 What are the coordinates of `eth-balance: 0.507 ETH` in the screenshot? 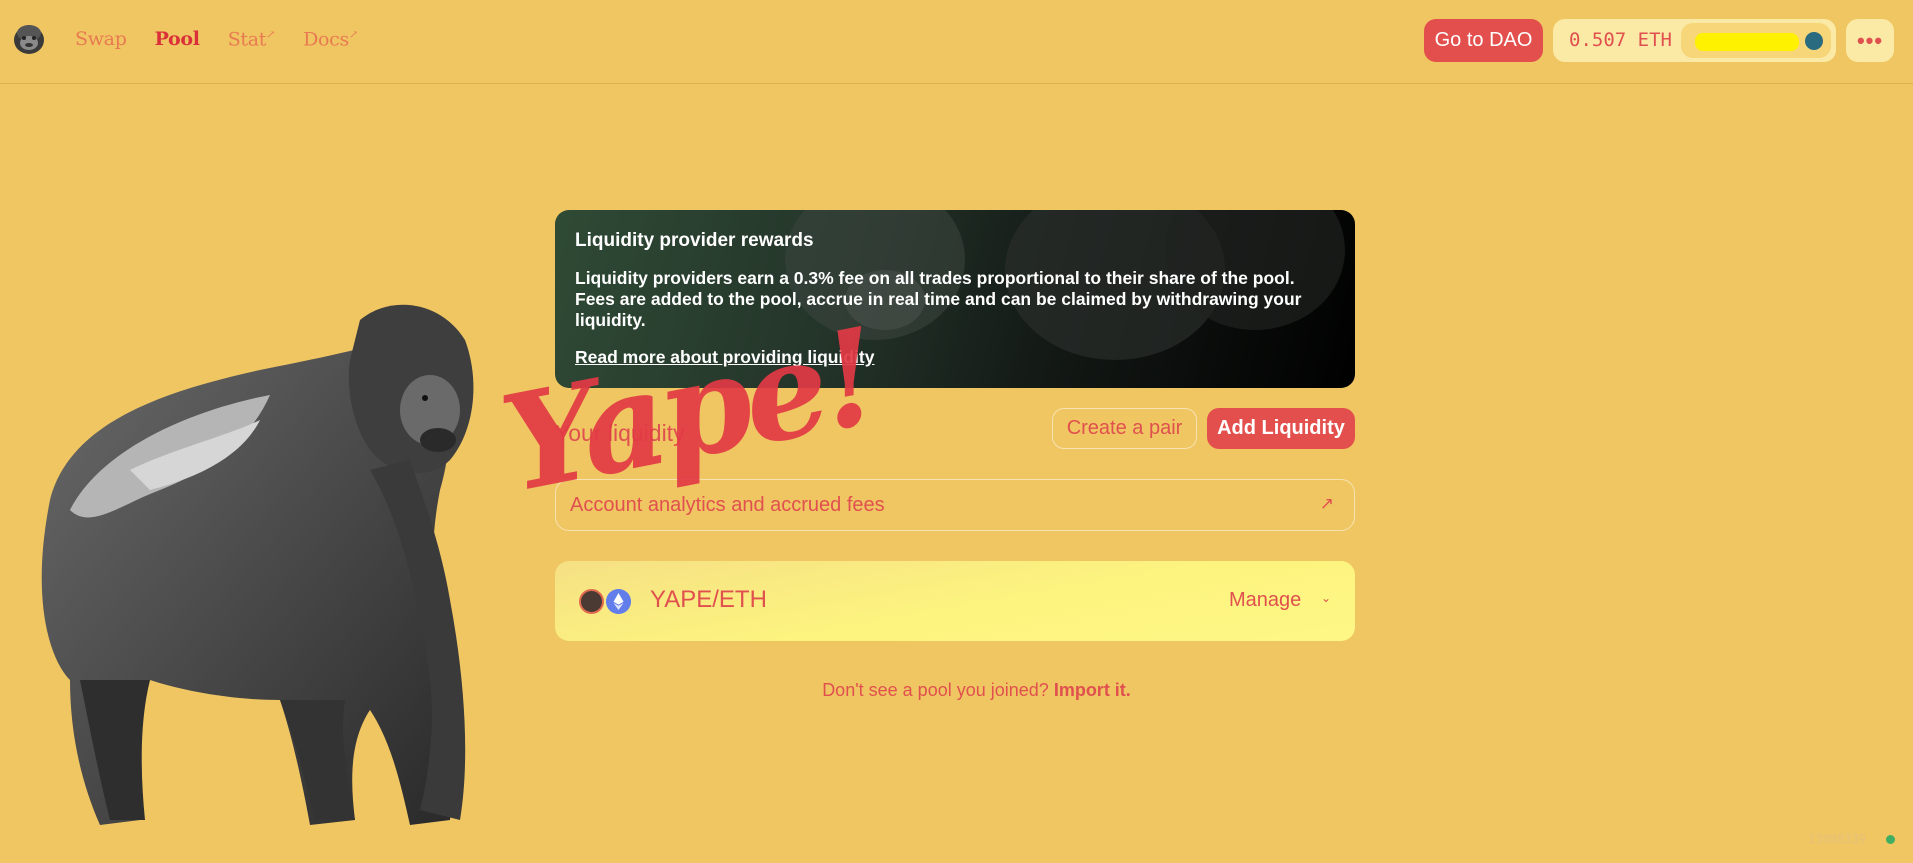 It's located at (1620, 40).